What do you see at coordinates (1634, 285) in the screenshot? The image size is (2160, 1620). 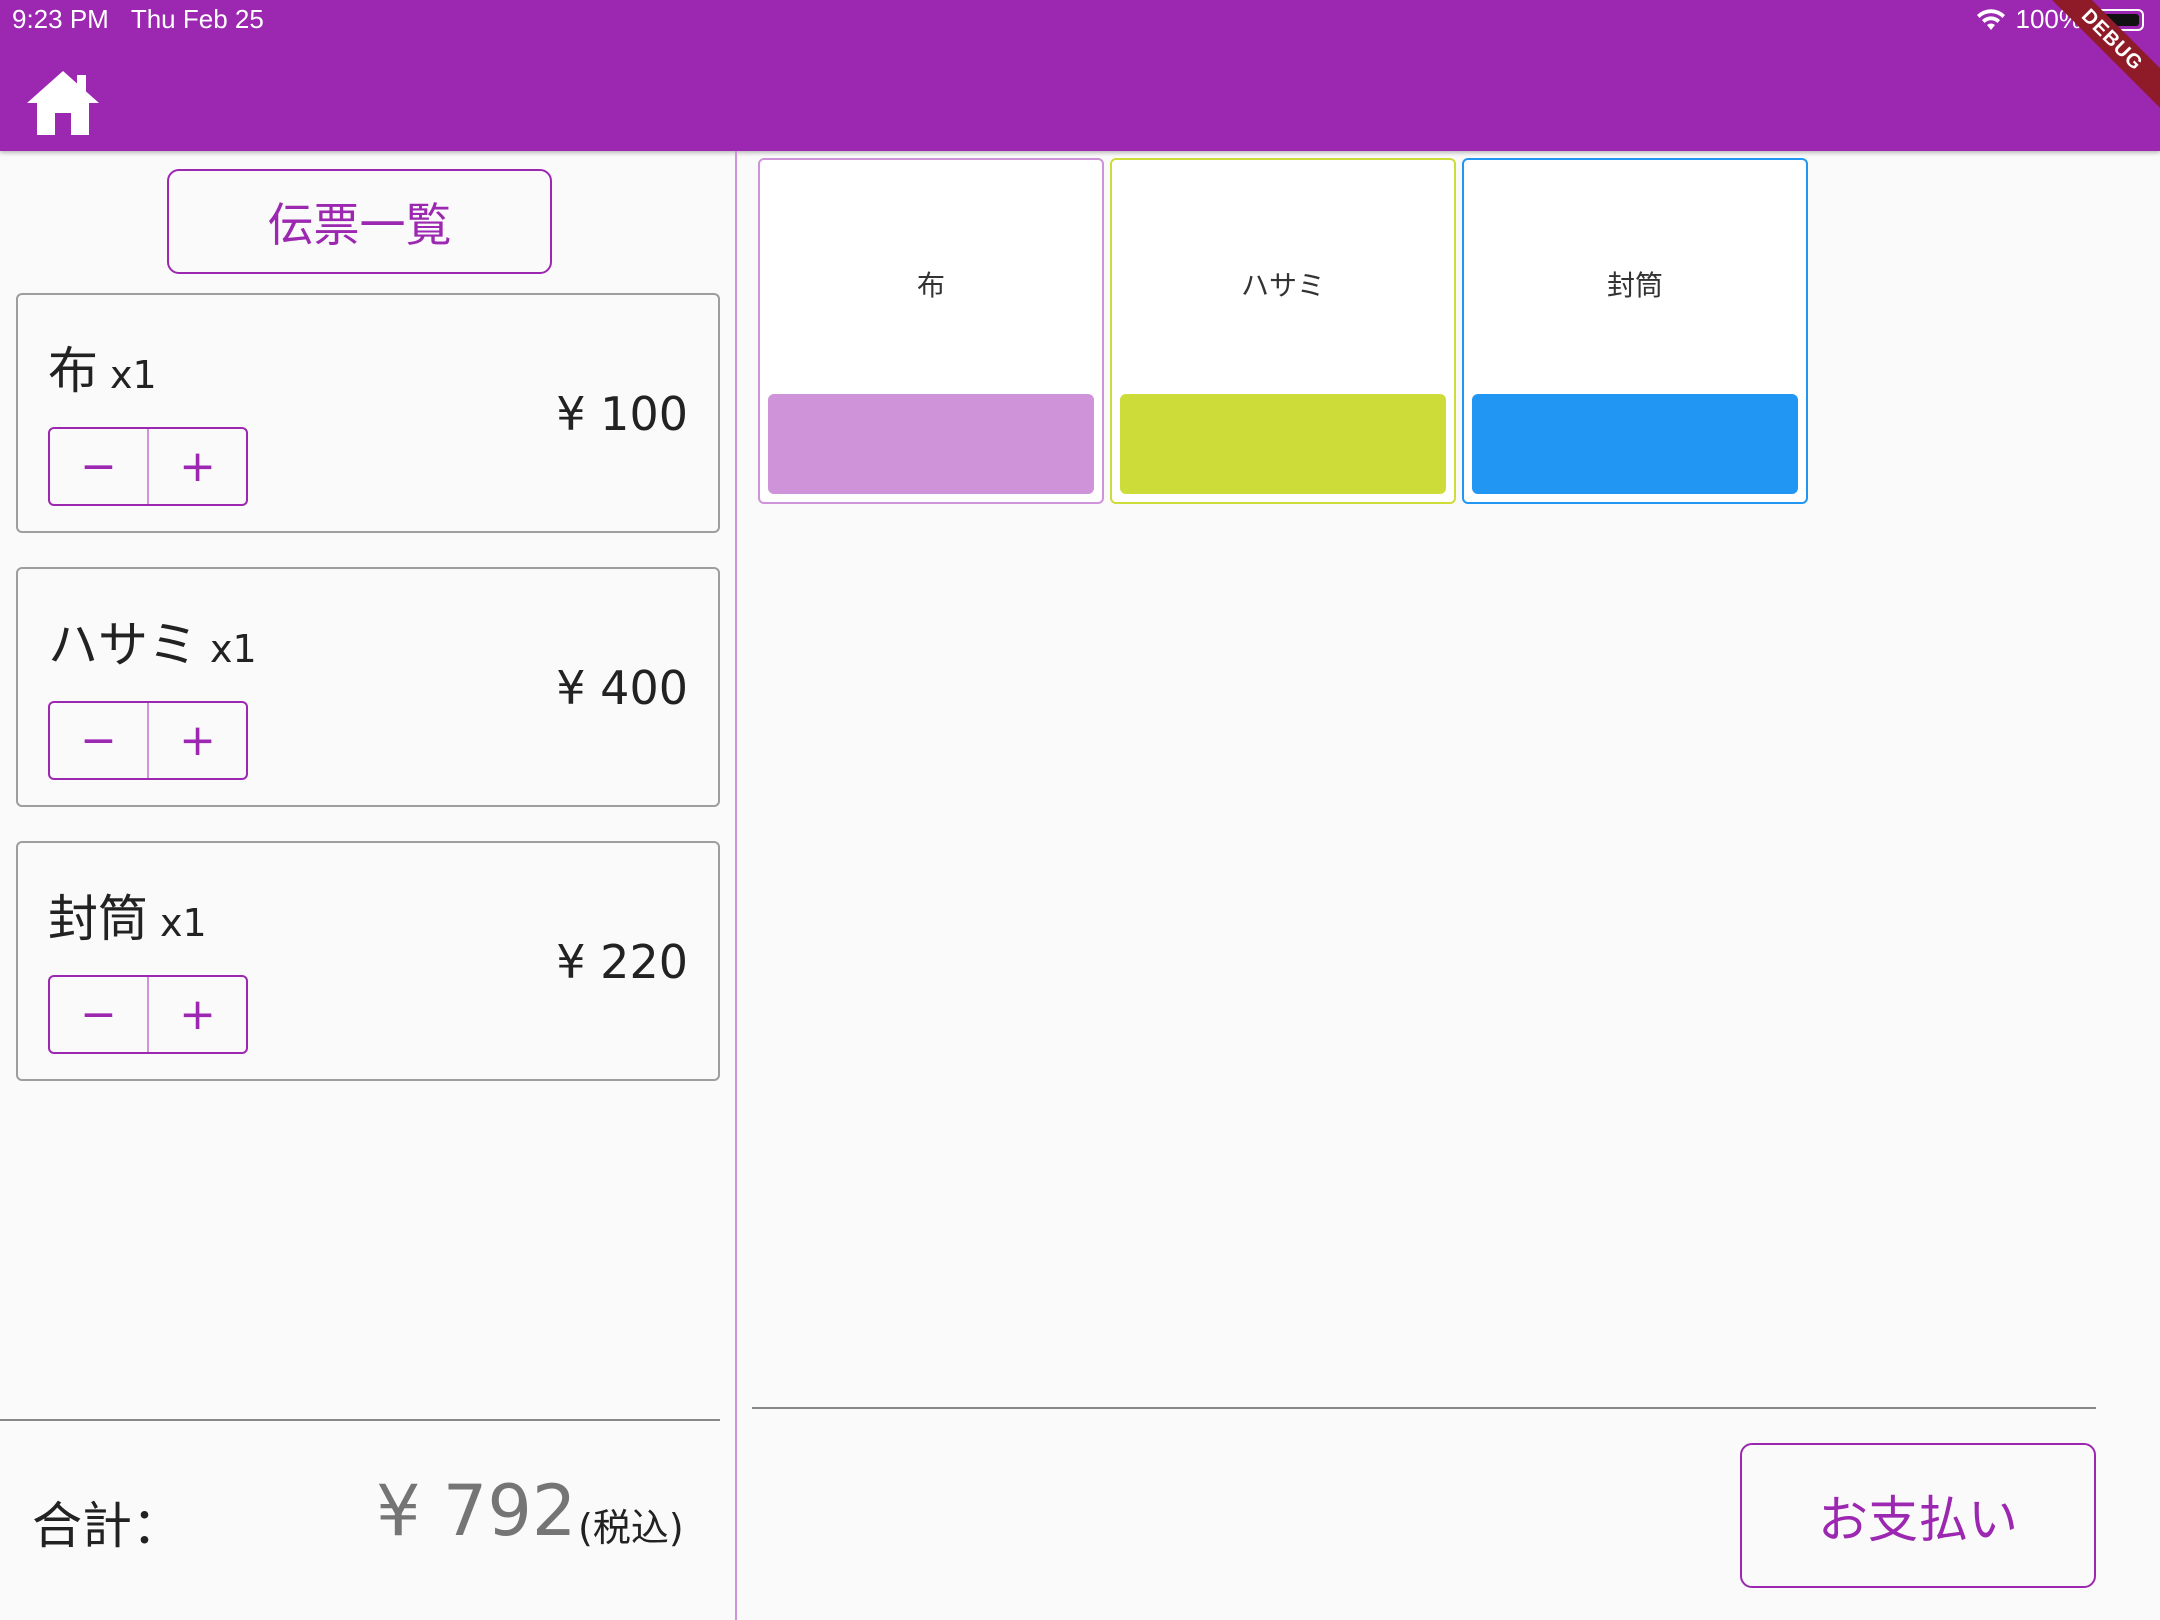 I see `product-name: 封筒` at bounding box center [1634, 285].